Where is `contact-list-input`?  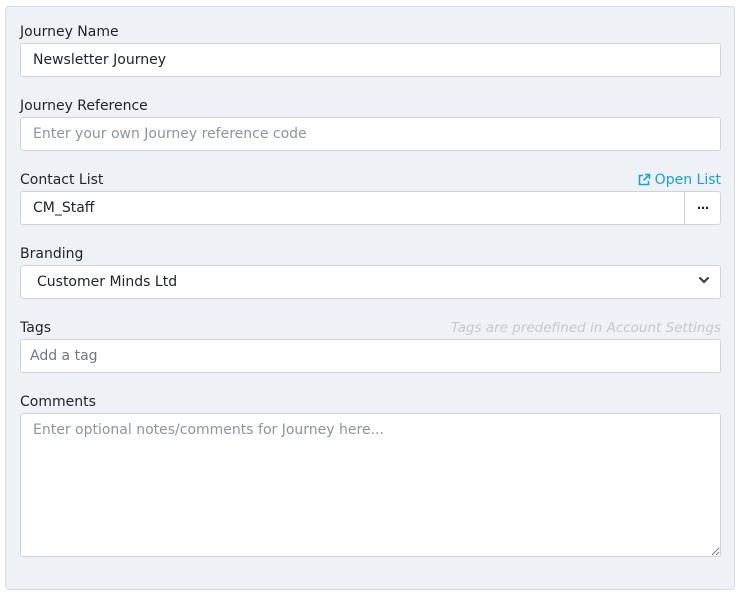
contact-list-input is located at coordinates (352, 208).